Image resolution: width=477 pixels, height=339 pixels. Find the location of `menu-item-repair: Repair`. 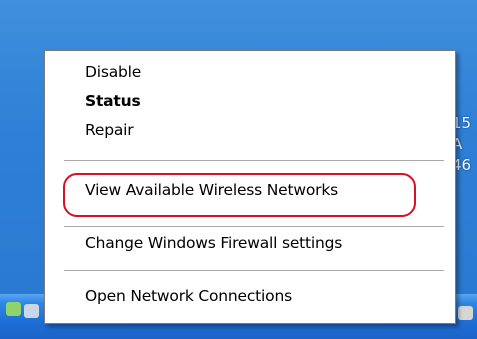

menu-item-repair: Repair is located at coordinates (109, 130).